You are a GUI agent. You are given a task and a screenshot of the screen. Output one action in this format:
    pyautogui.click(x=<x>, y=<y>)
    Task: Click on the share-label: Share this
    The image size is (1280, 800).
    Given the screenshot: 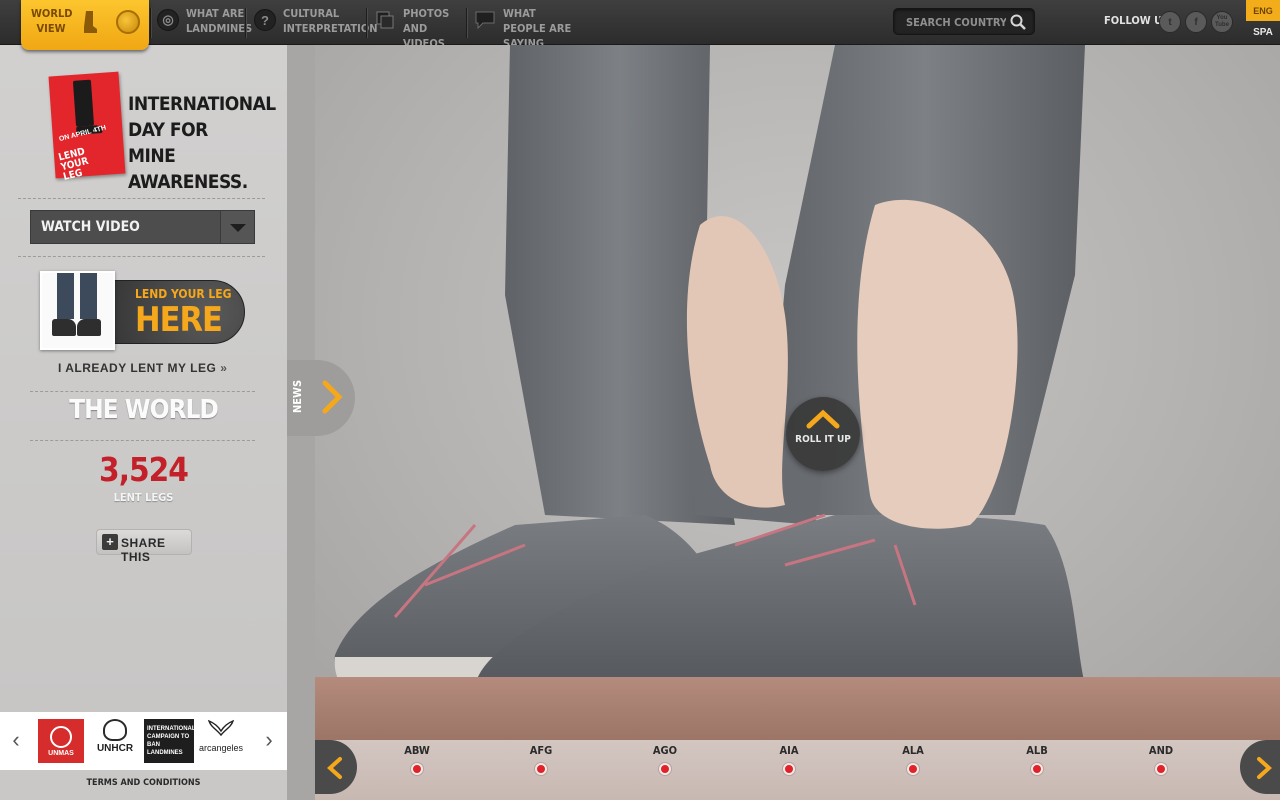 What is the action you would take?
    pyautogui.click(x=143, y=550)
    